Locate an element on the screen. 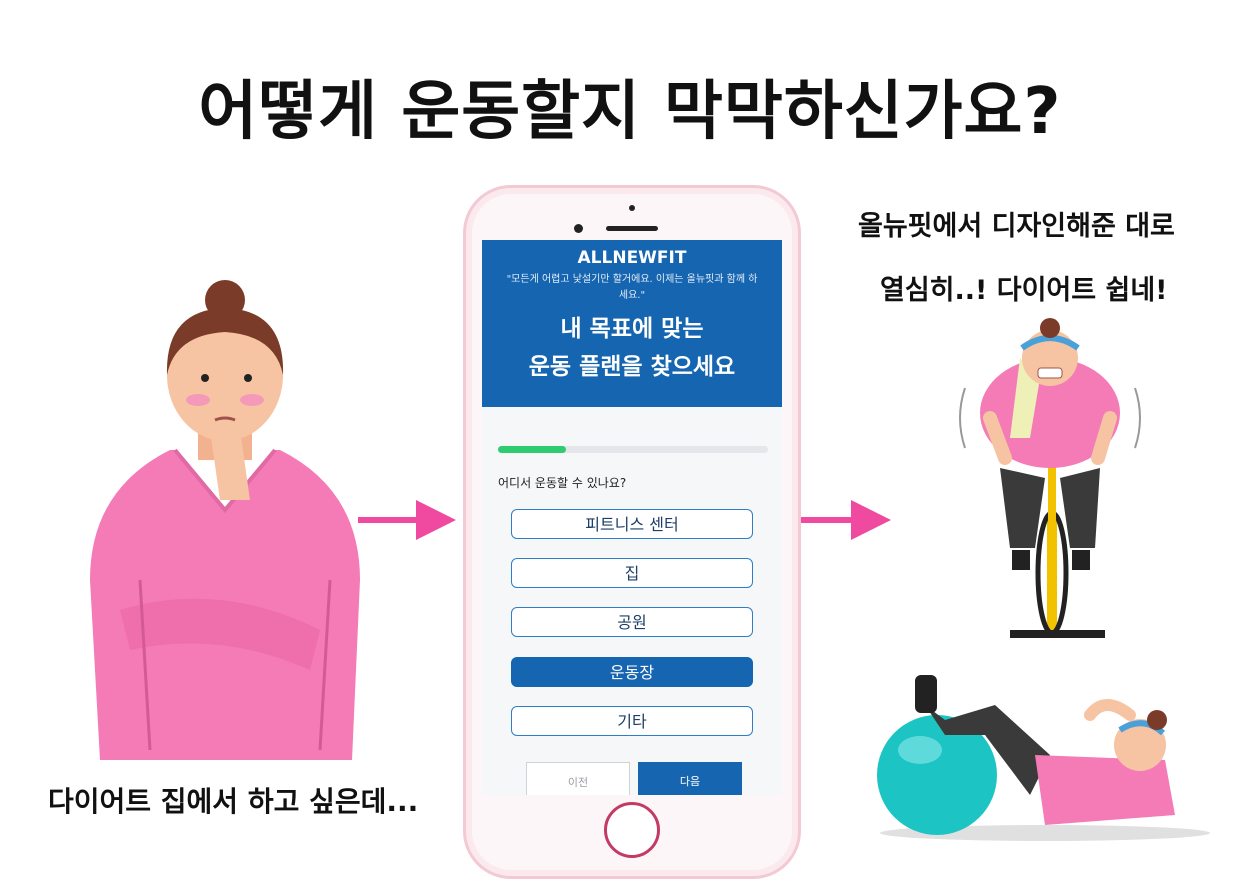 Image resolution: width=1260 pixels, height=891 pixels. option-home: 집 is located at coordinates (632, 573).